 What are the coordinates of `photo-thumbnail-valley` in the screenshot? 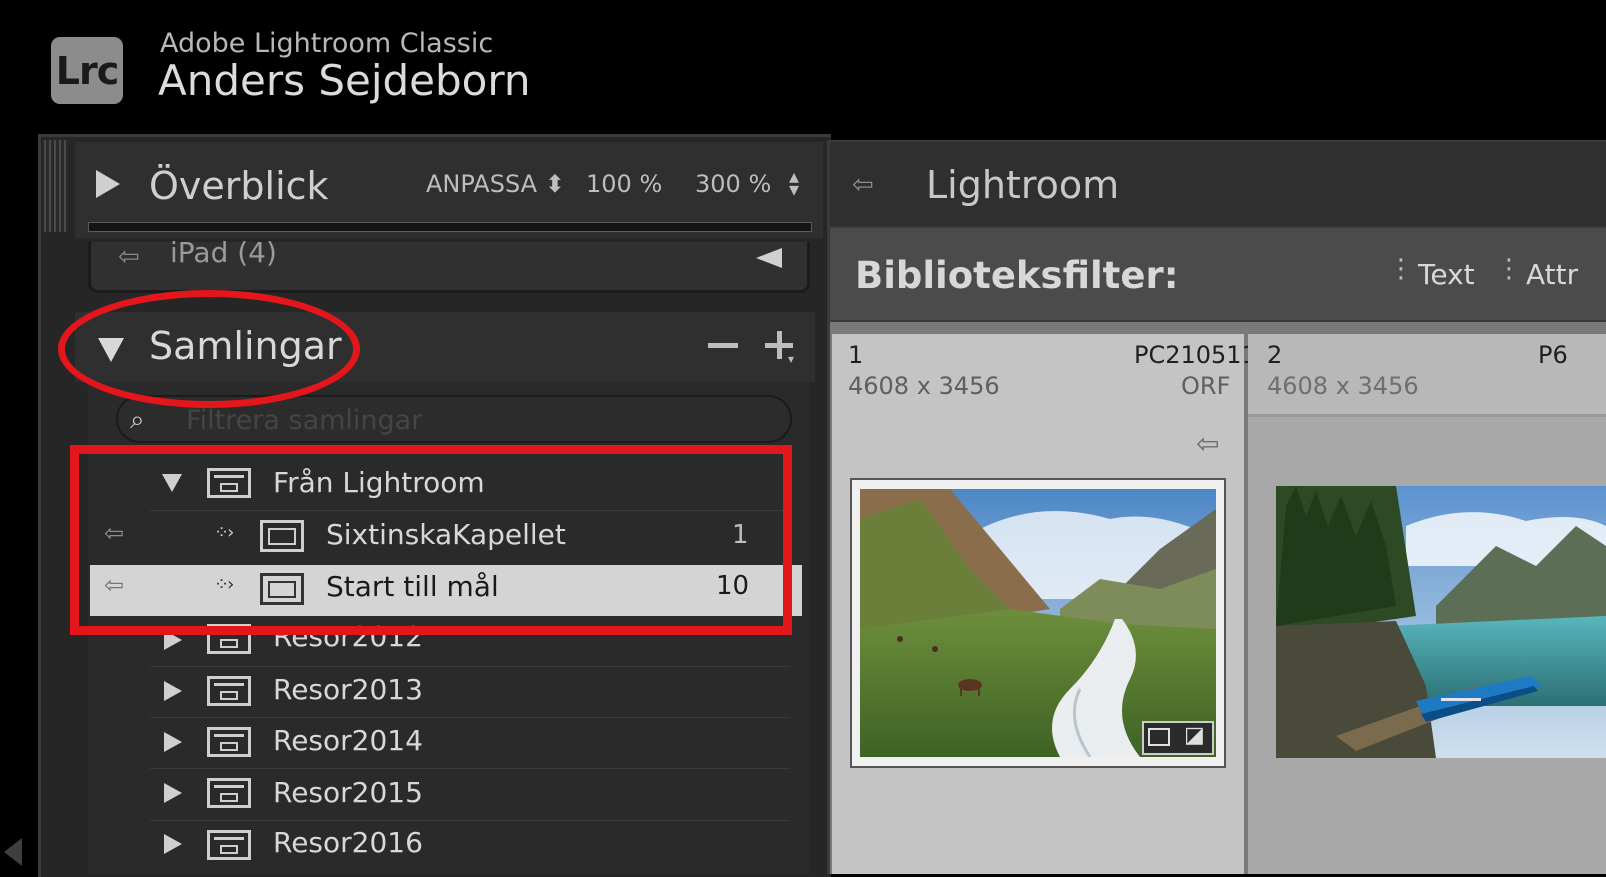 It's located at (1038, 623).